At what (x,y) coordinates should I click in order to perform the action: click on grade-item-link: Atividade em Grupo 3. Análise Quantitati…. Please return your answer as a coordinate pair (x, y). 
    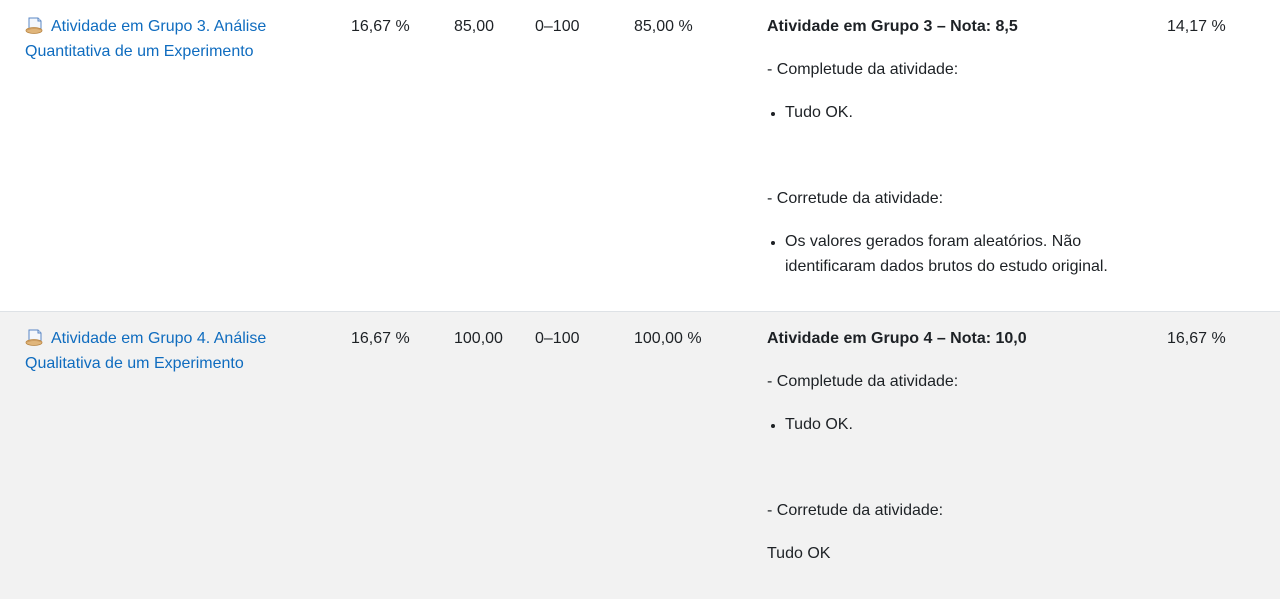
    Looking at the image, I should click on (146, 38).